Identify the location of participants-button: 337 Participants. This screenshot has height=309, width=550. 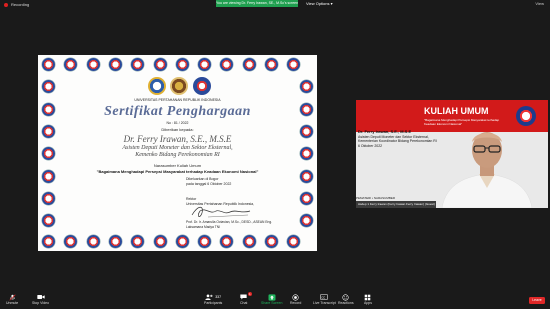
(213, 299).